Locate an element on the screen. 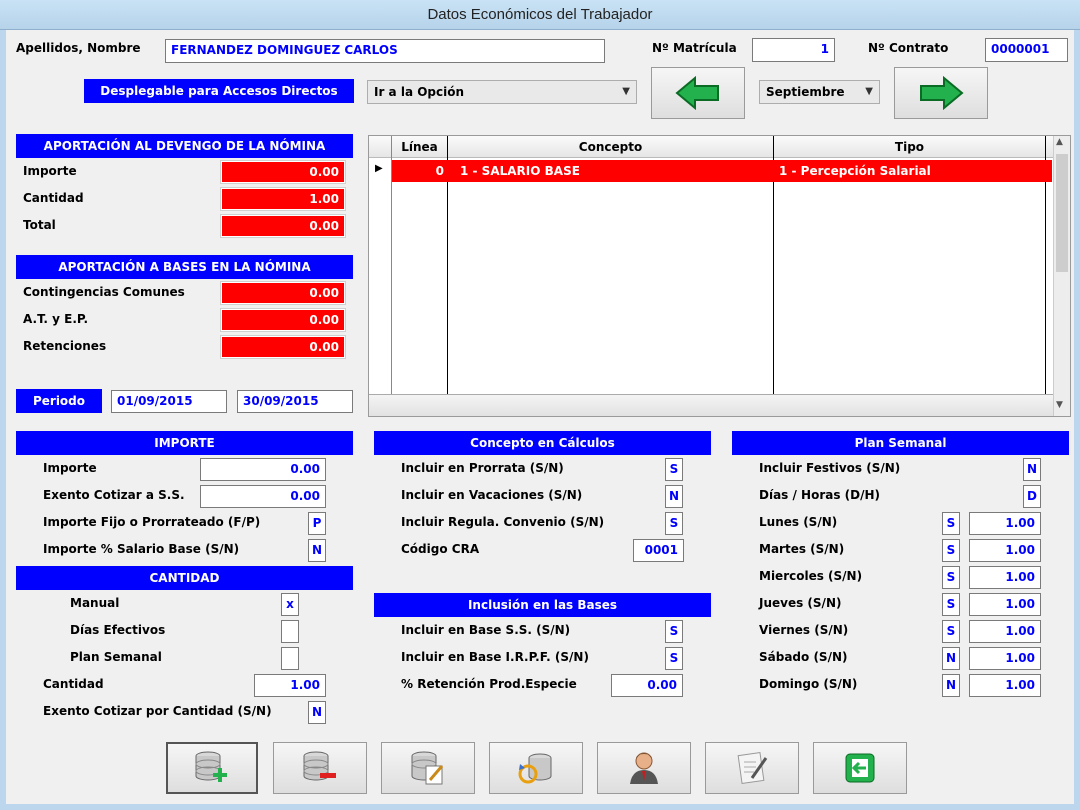 The image size is (1080, 810). chevron-down-icon: ▼ is located at coordinates (869, 91).